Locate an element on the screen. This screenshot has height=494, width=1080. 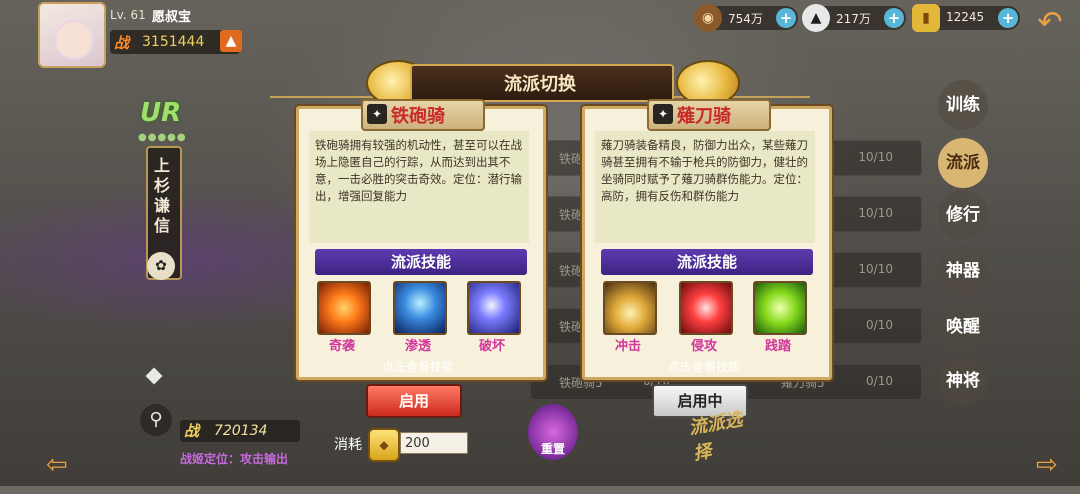
enable-button: 启用 is located at coordinates (414, 401).